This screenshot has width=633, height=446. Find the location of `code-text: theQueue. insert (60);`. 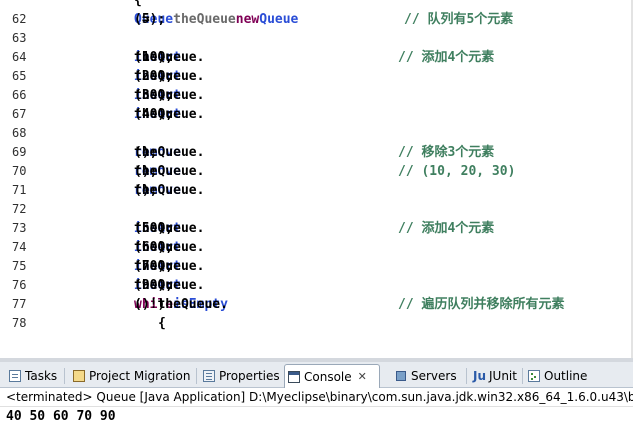

code-text: theQueue. insert (60); is located at coordinates (169, 247).